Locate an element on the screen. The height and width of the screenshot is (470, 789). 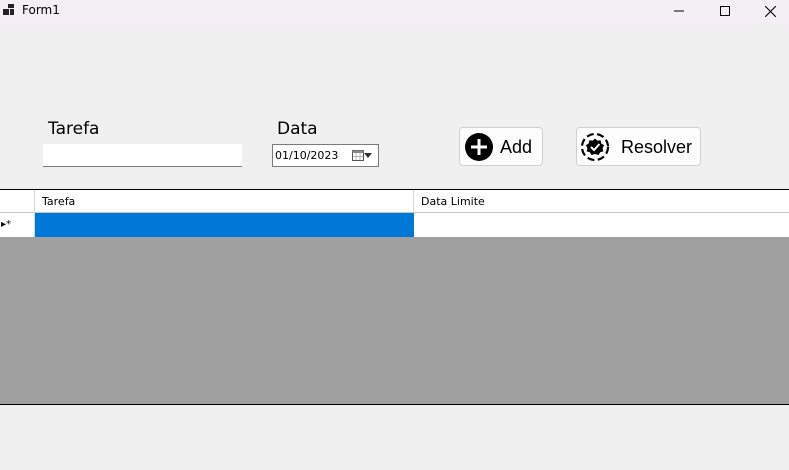
column-header-tarefa: Tarefa is located at coordinates (224, 201).